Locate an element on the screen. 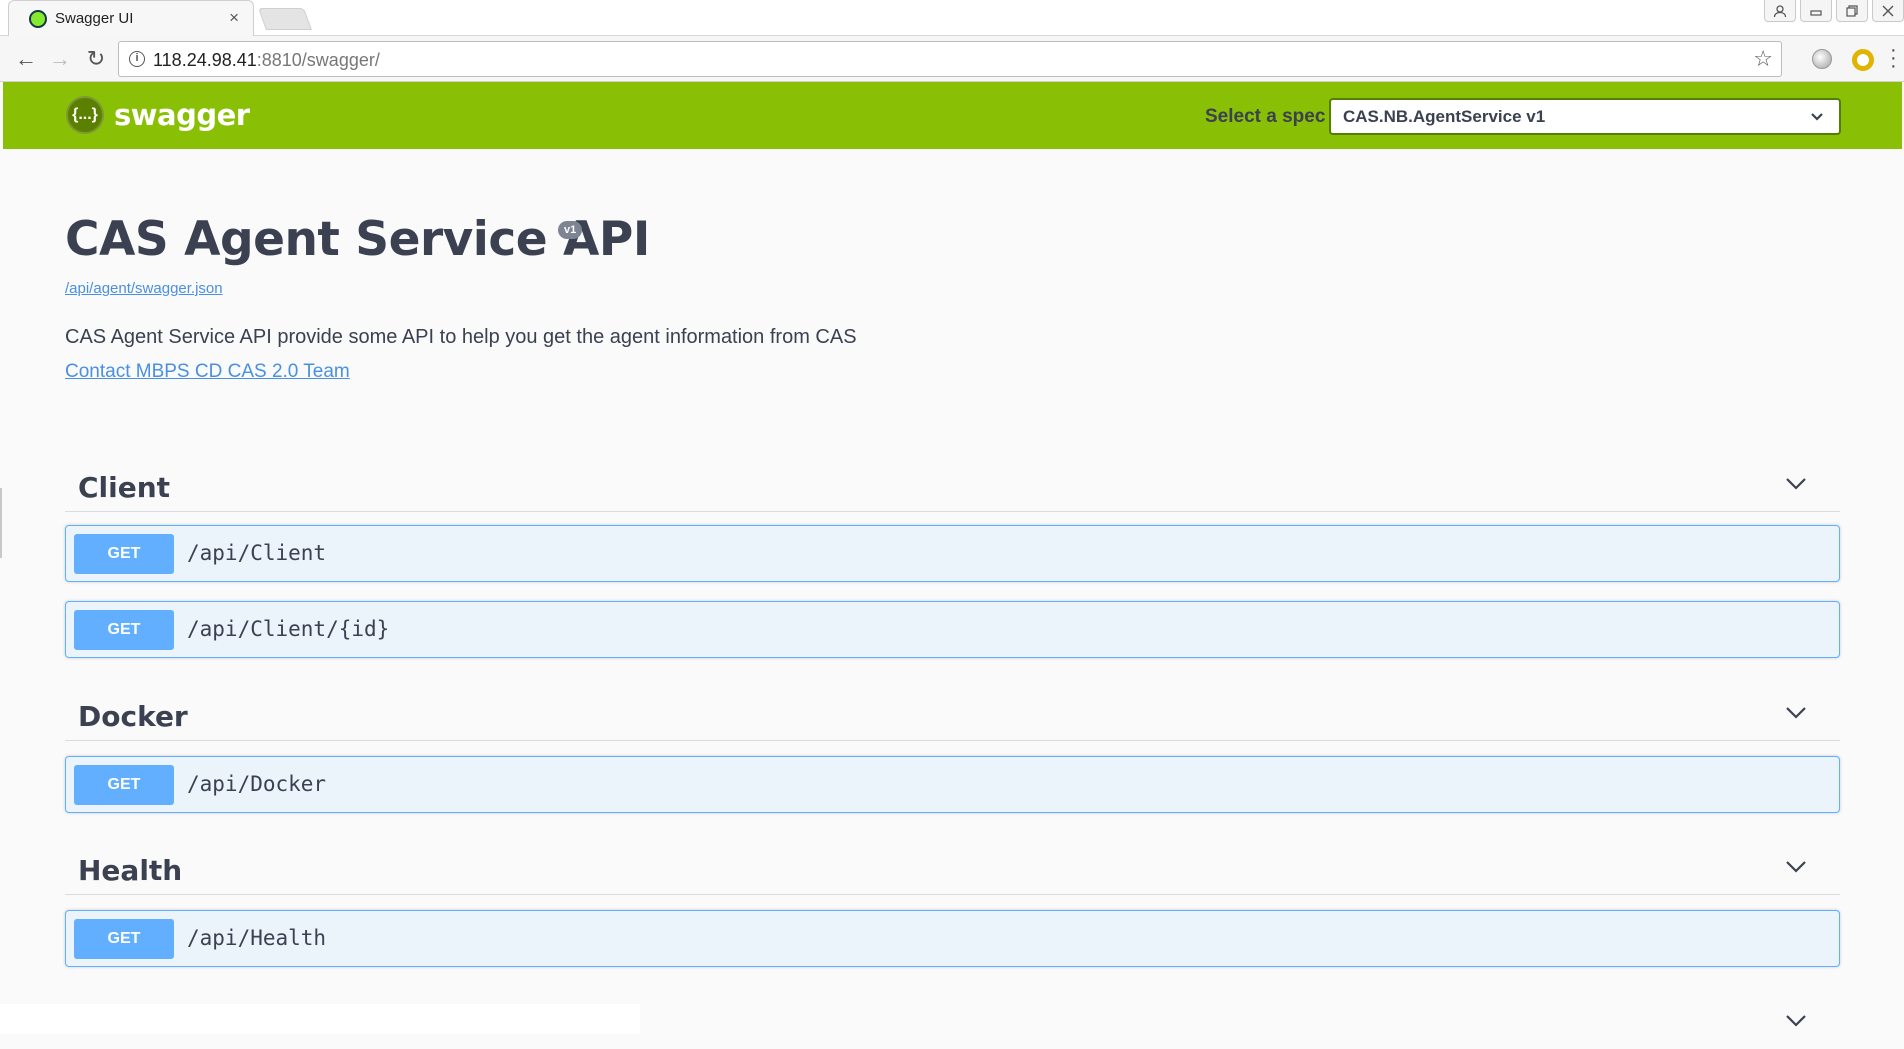 The width and height of the screenshot is (1904, 1049). operation-path: /api/Client/{id} is located at coordinates (288, 629).